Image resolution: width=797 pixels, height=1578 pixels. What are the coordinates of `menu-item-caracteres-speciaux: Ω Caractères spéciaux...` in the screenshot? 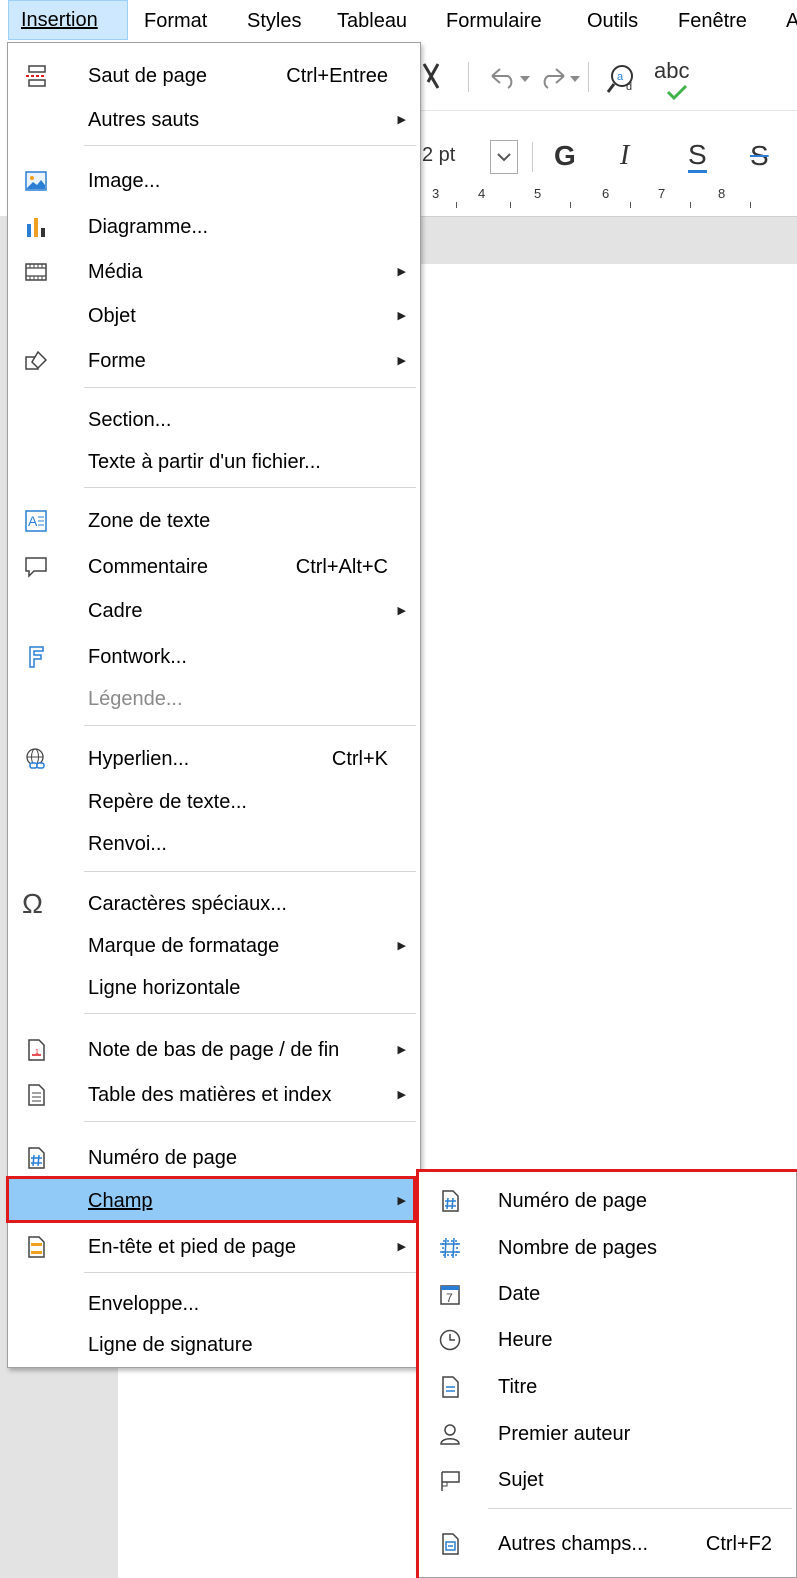 It's located at (214, 904).